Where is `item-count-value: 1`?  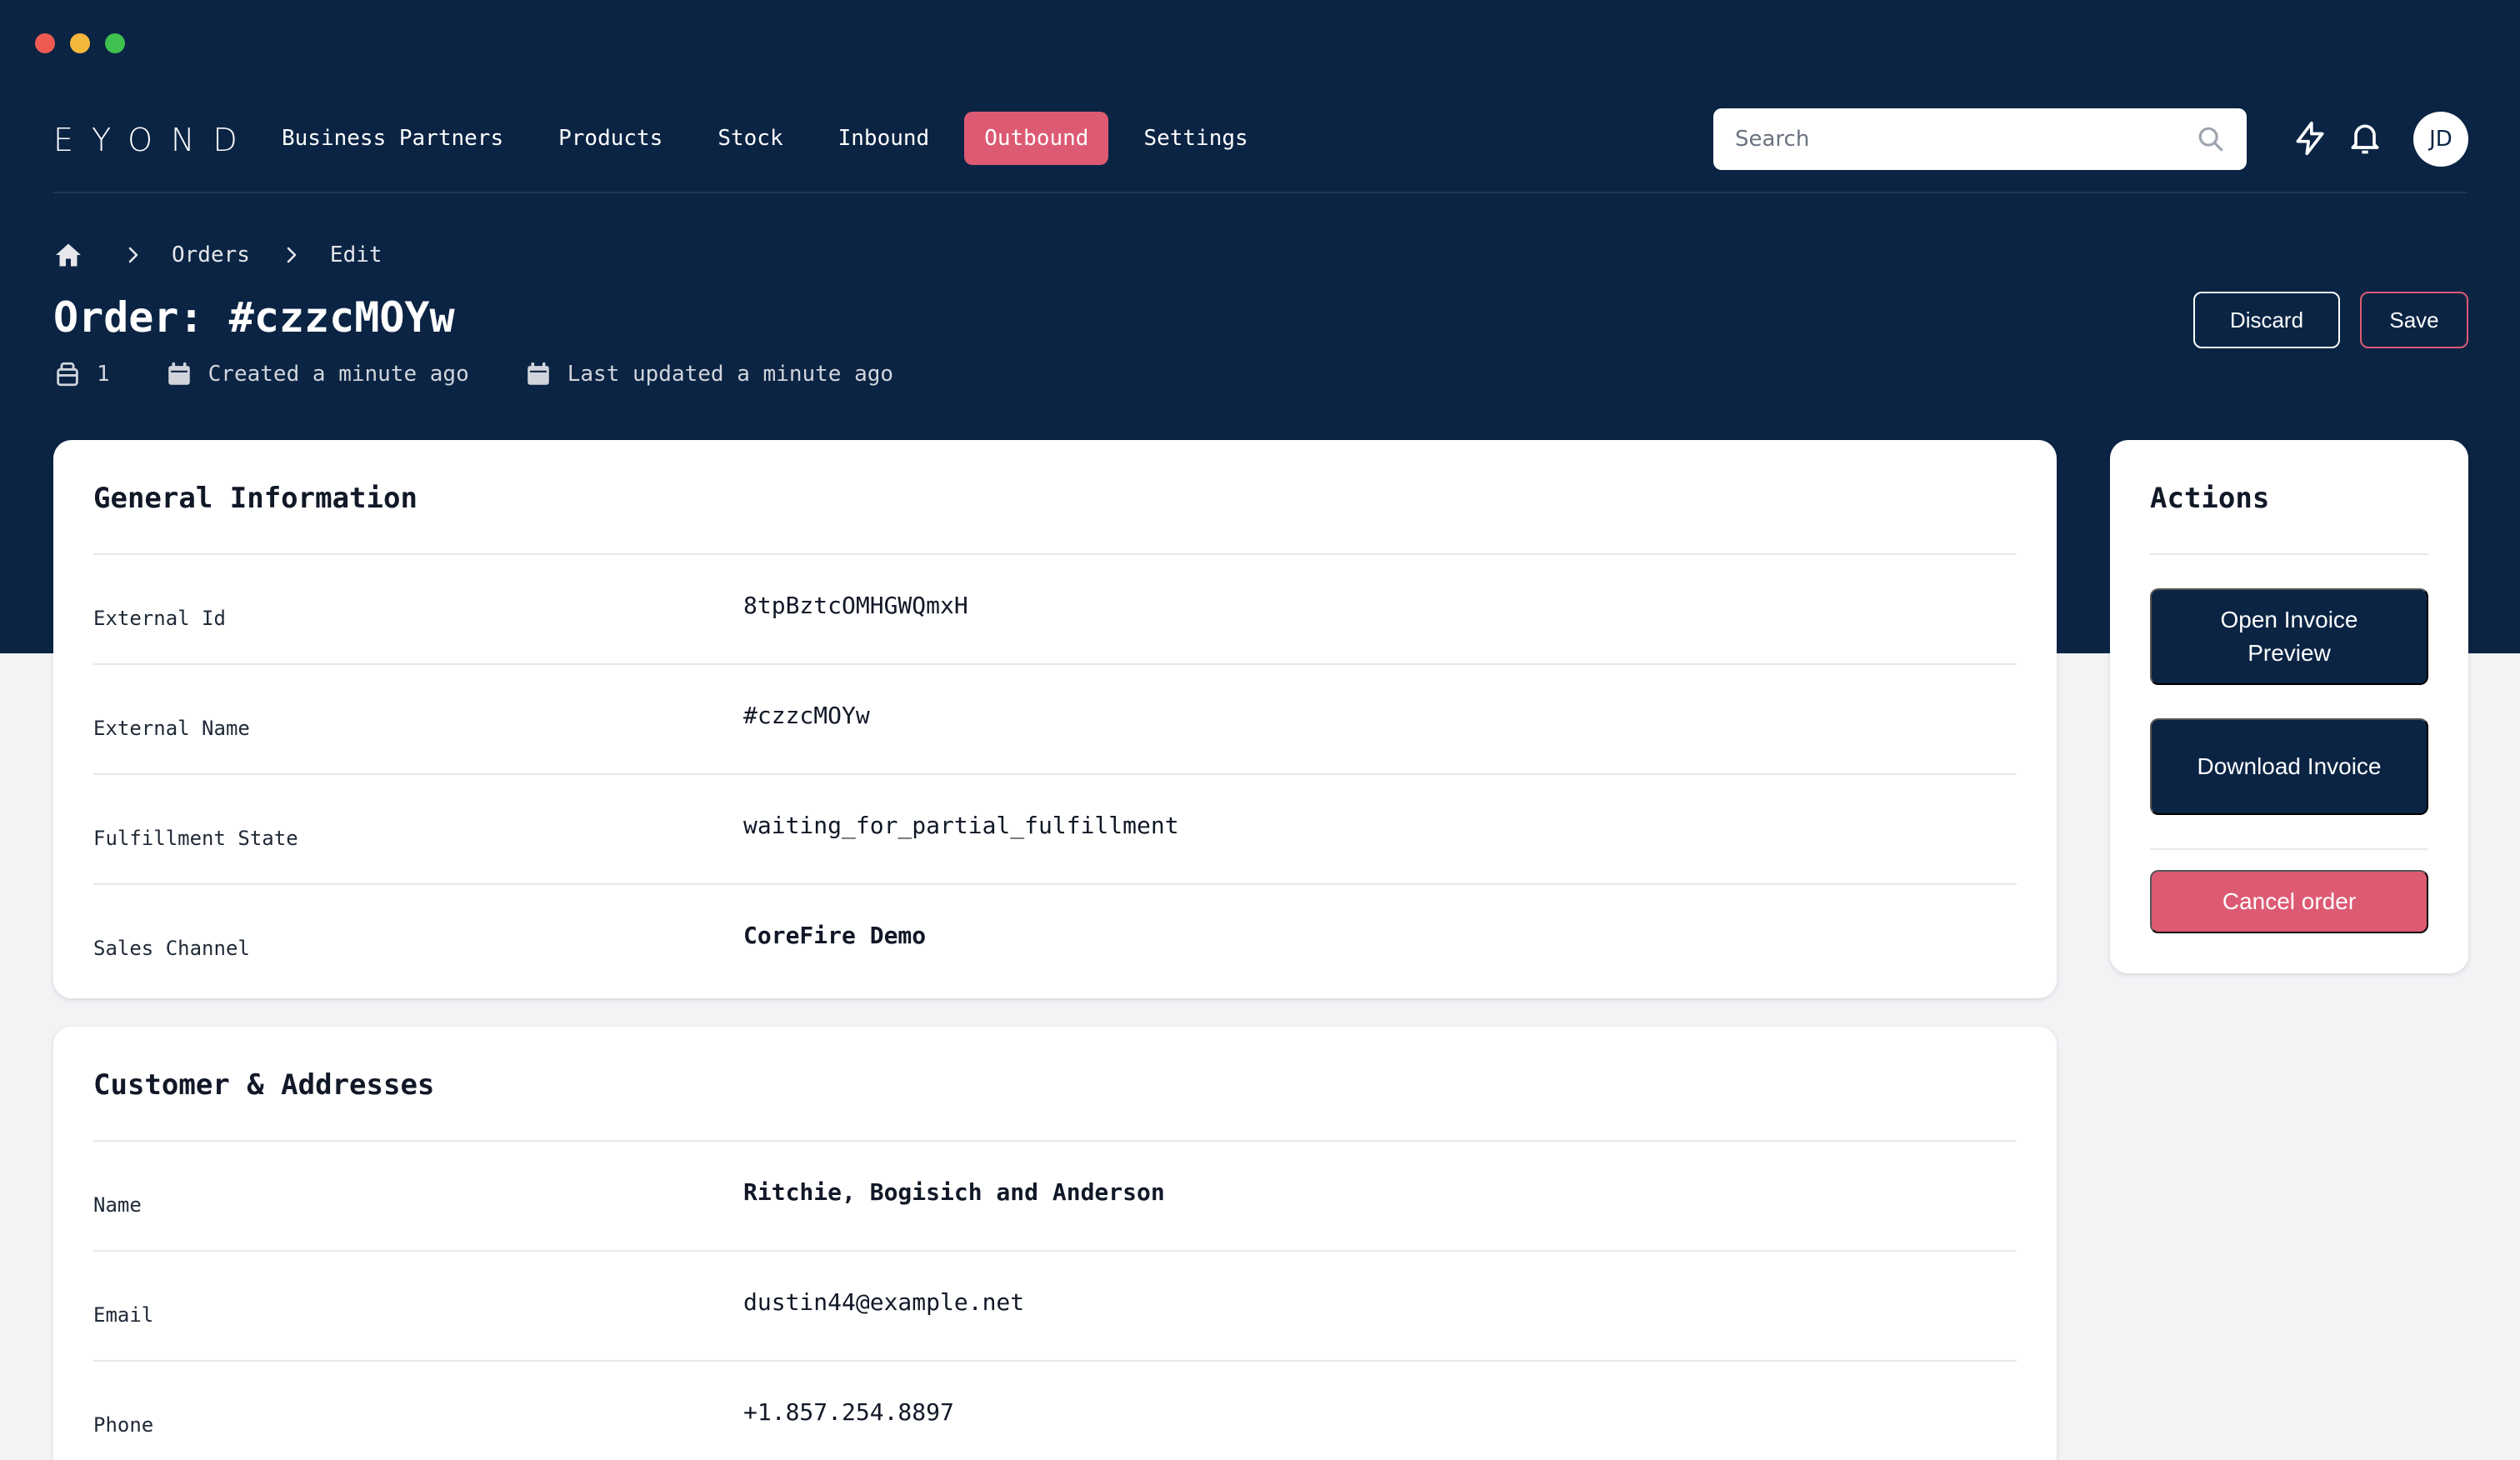 item-count-value: 1 is located at coordinates (103, 374).